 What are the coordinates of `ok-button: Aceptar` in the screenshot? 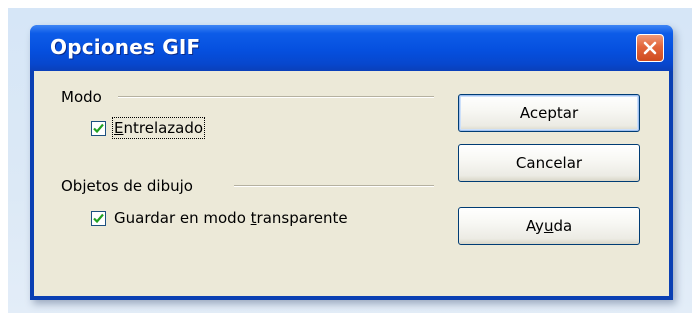 It's located at (549, 113).